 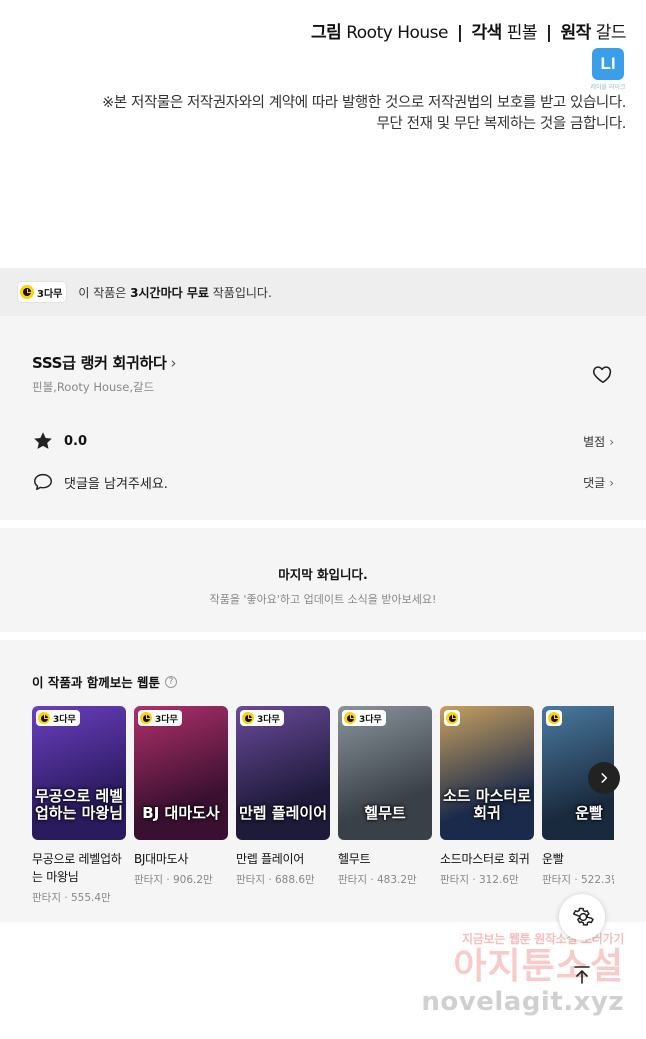 What do you see at coordinates (77, 868) in the screenshot?
I see `card-title: 무공으로 레벨업하는 마왕님` at bounding box center [77, 868].